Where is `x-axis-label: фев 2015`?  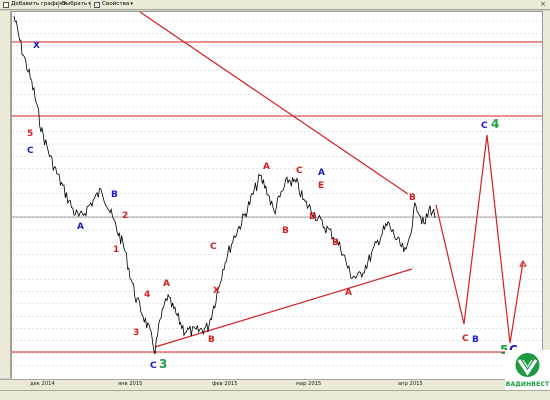
x-axis-label: фев 2015 is located at coordinates (225, 384).